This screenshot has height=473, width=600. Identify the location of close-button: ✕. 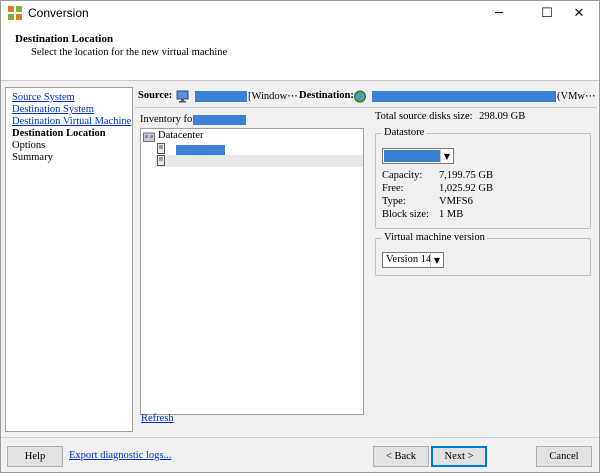
(579, 13).